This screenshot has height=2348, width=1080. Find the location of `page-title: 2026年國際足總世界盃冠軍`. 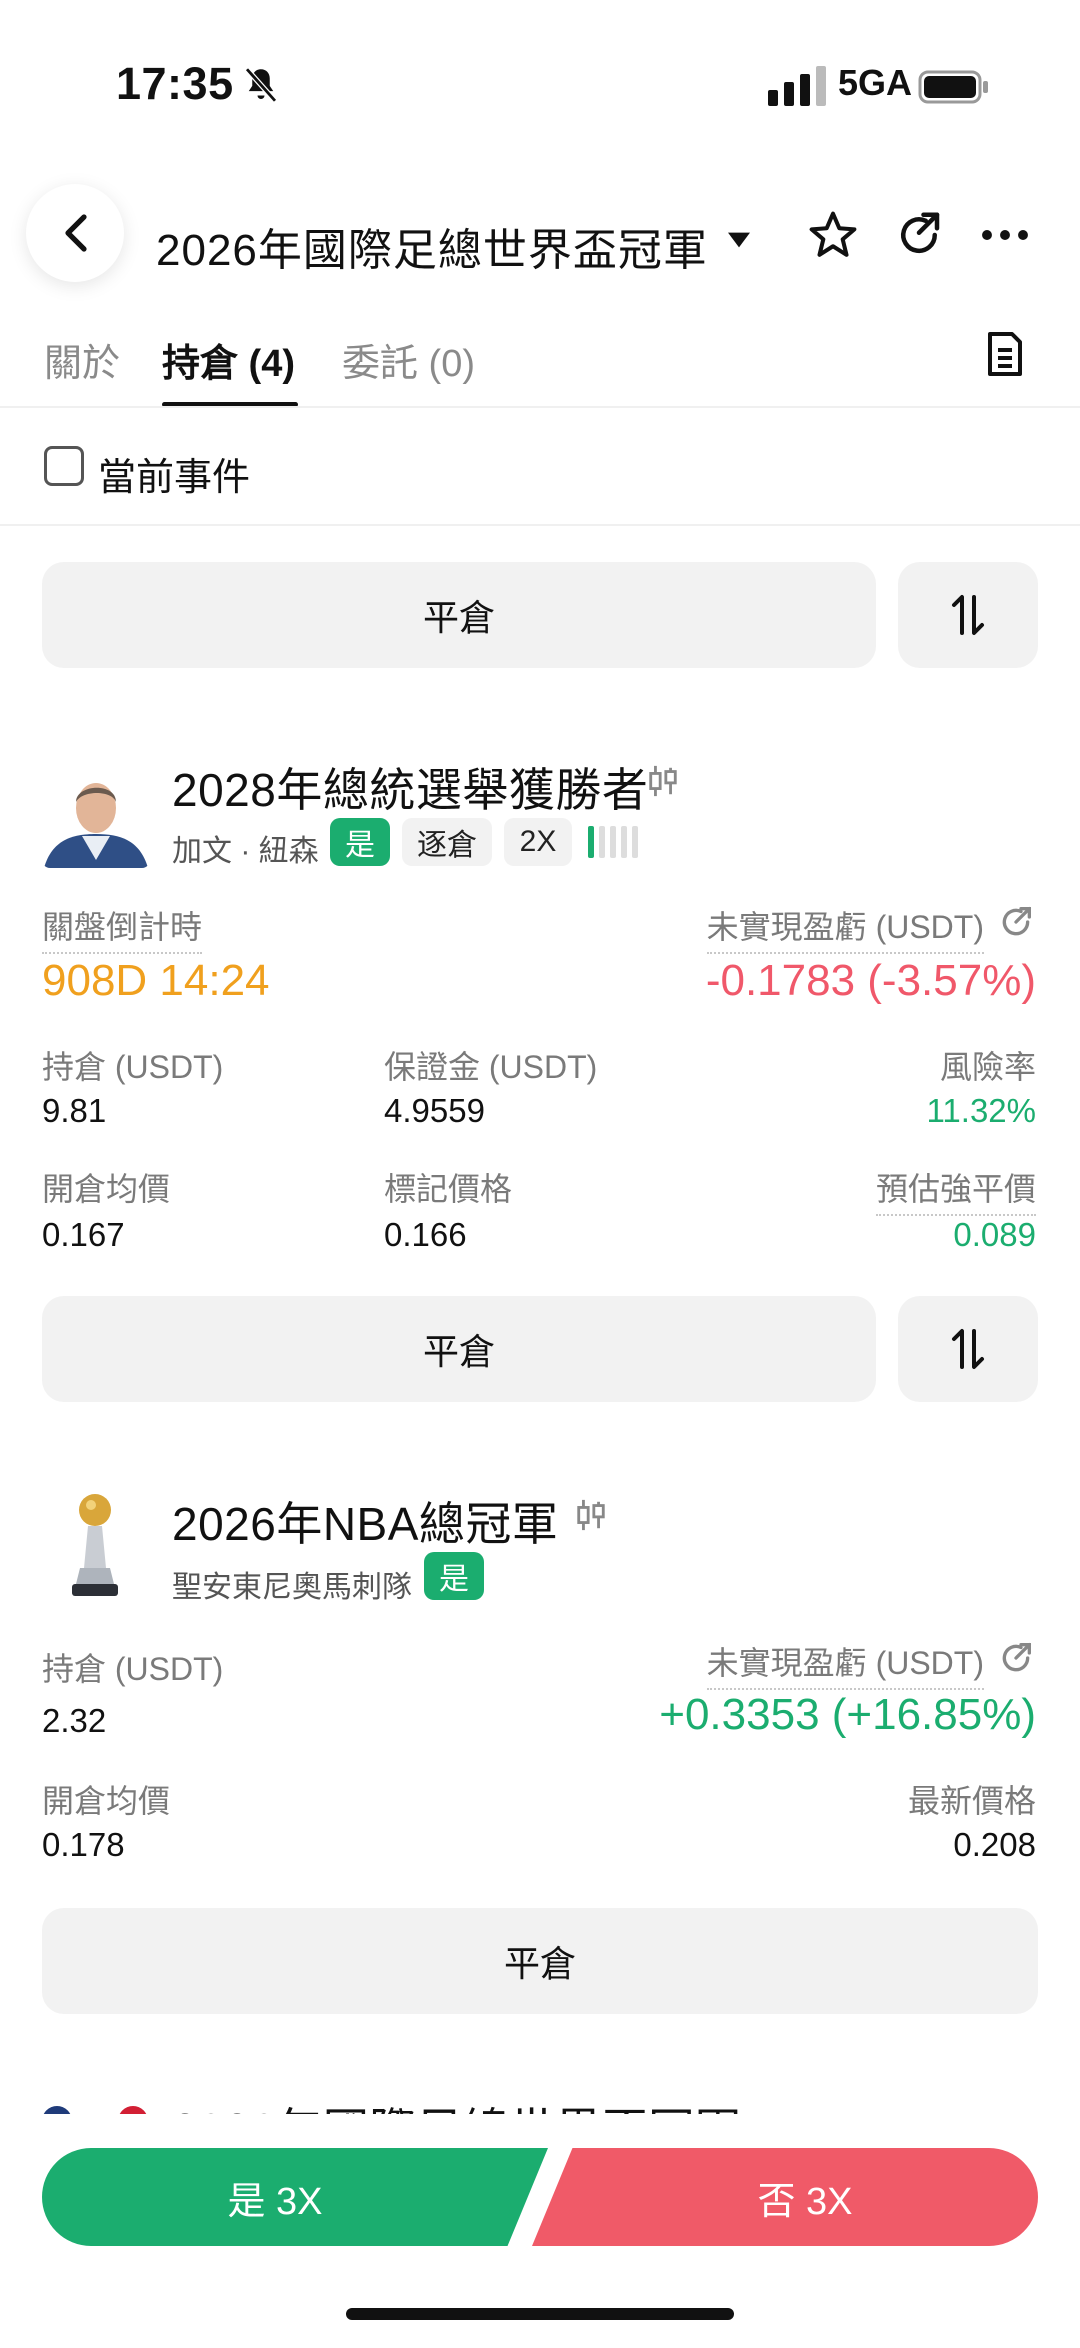

page-title: 2026年國際足總世界盃冠軍 is located at coordinates (432, 246).